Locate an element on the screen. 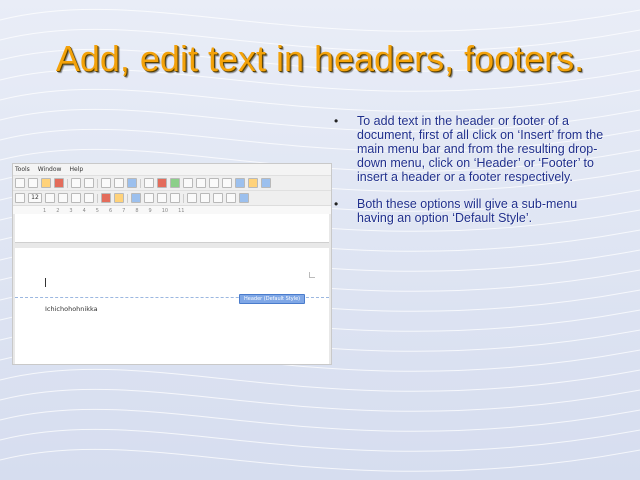 This screenshot has width=640, height=480. header-default-style-tag: Header (Default Style) is located at coordinates (272, 299).